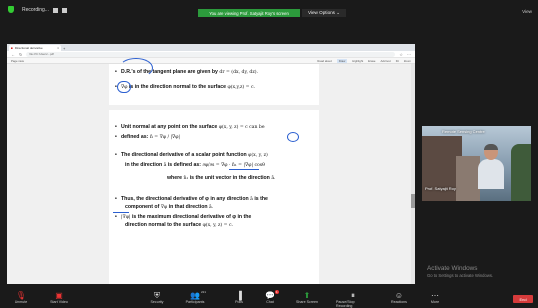  I want to click on shield-icon, so click(11, 9).